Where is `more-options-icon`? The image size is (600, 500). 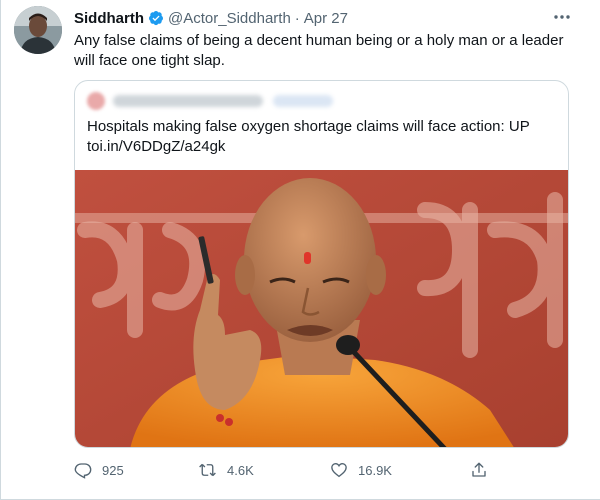
more-options-icon is located at coordinates (562, 17).